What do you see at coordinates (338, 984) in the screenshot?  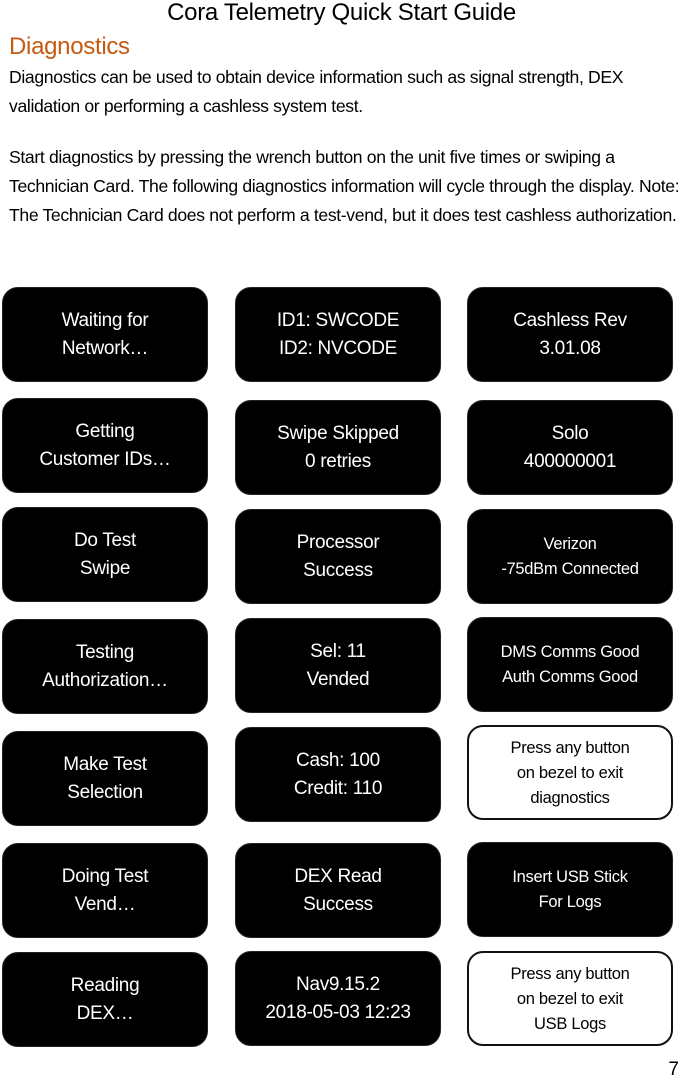 I see `screen-line: Nav9.15.2` at bounding box center [338, 984].